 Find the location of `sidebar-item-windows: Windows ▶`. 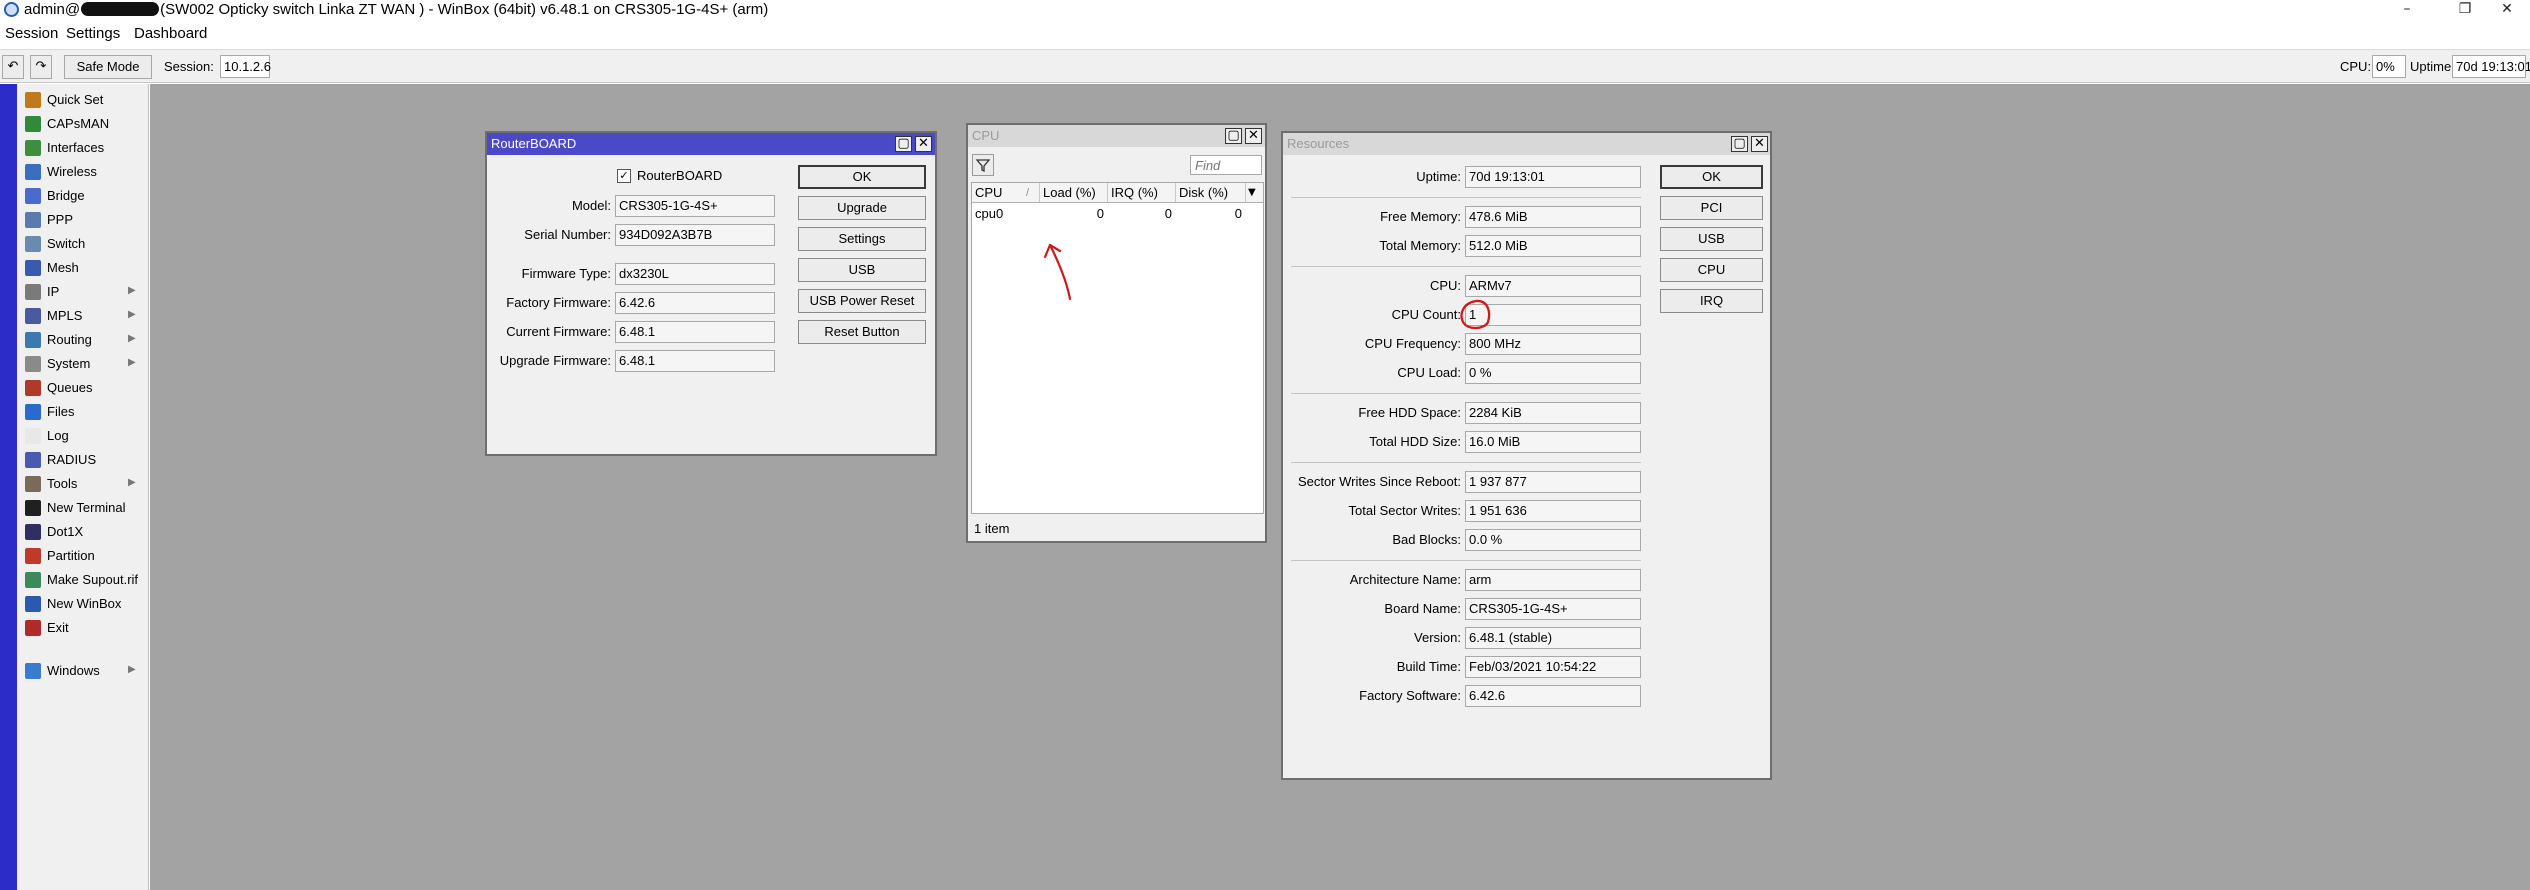

sidebar-item-windows: Windows ▶ is located at coordinates (83, 671).